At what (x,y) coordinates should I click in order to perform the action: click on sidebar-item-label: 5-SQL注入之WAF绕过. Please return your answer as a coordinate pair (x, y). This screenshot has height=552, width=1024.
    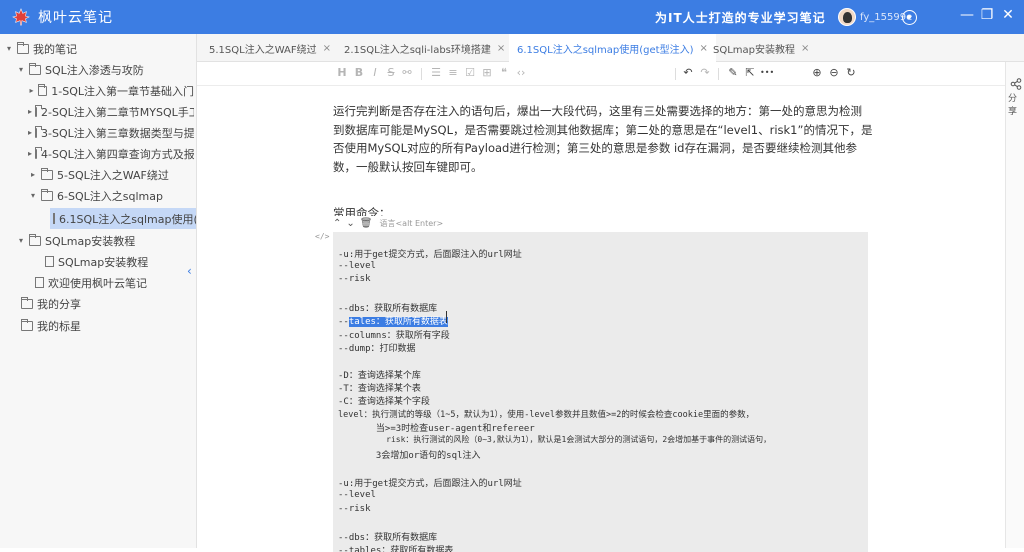
    Looking at the image, I should click on (113, 175).